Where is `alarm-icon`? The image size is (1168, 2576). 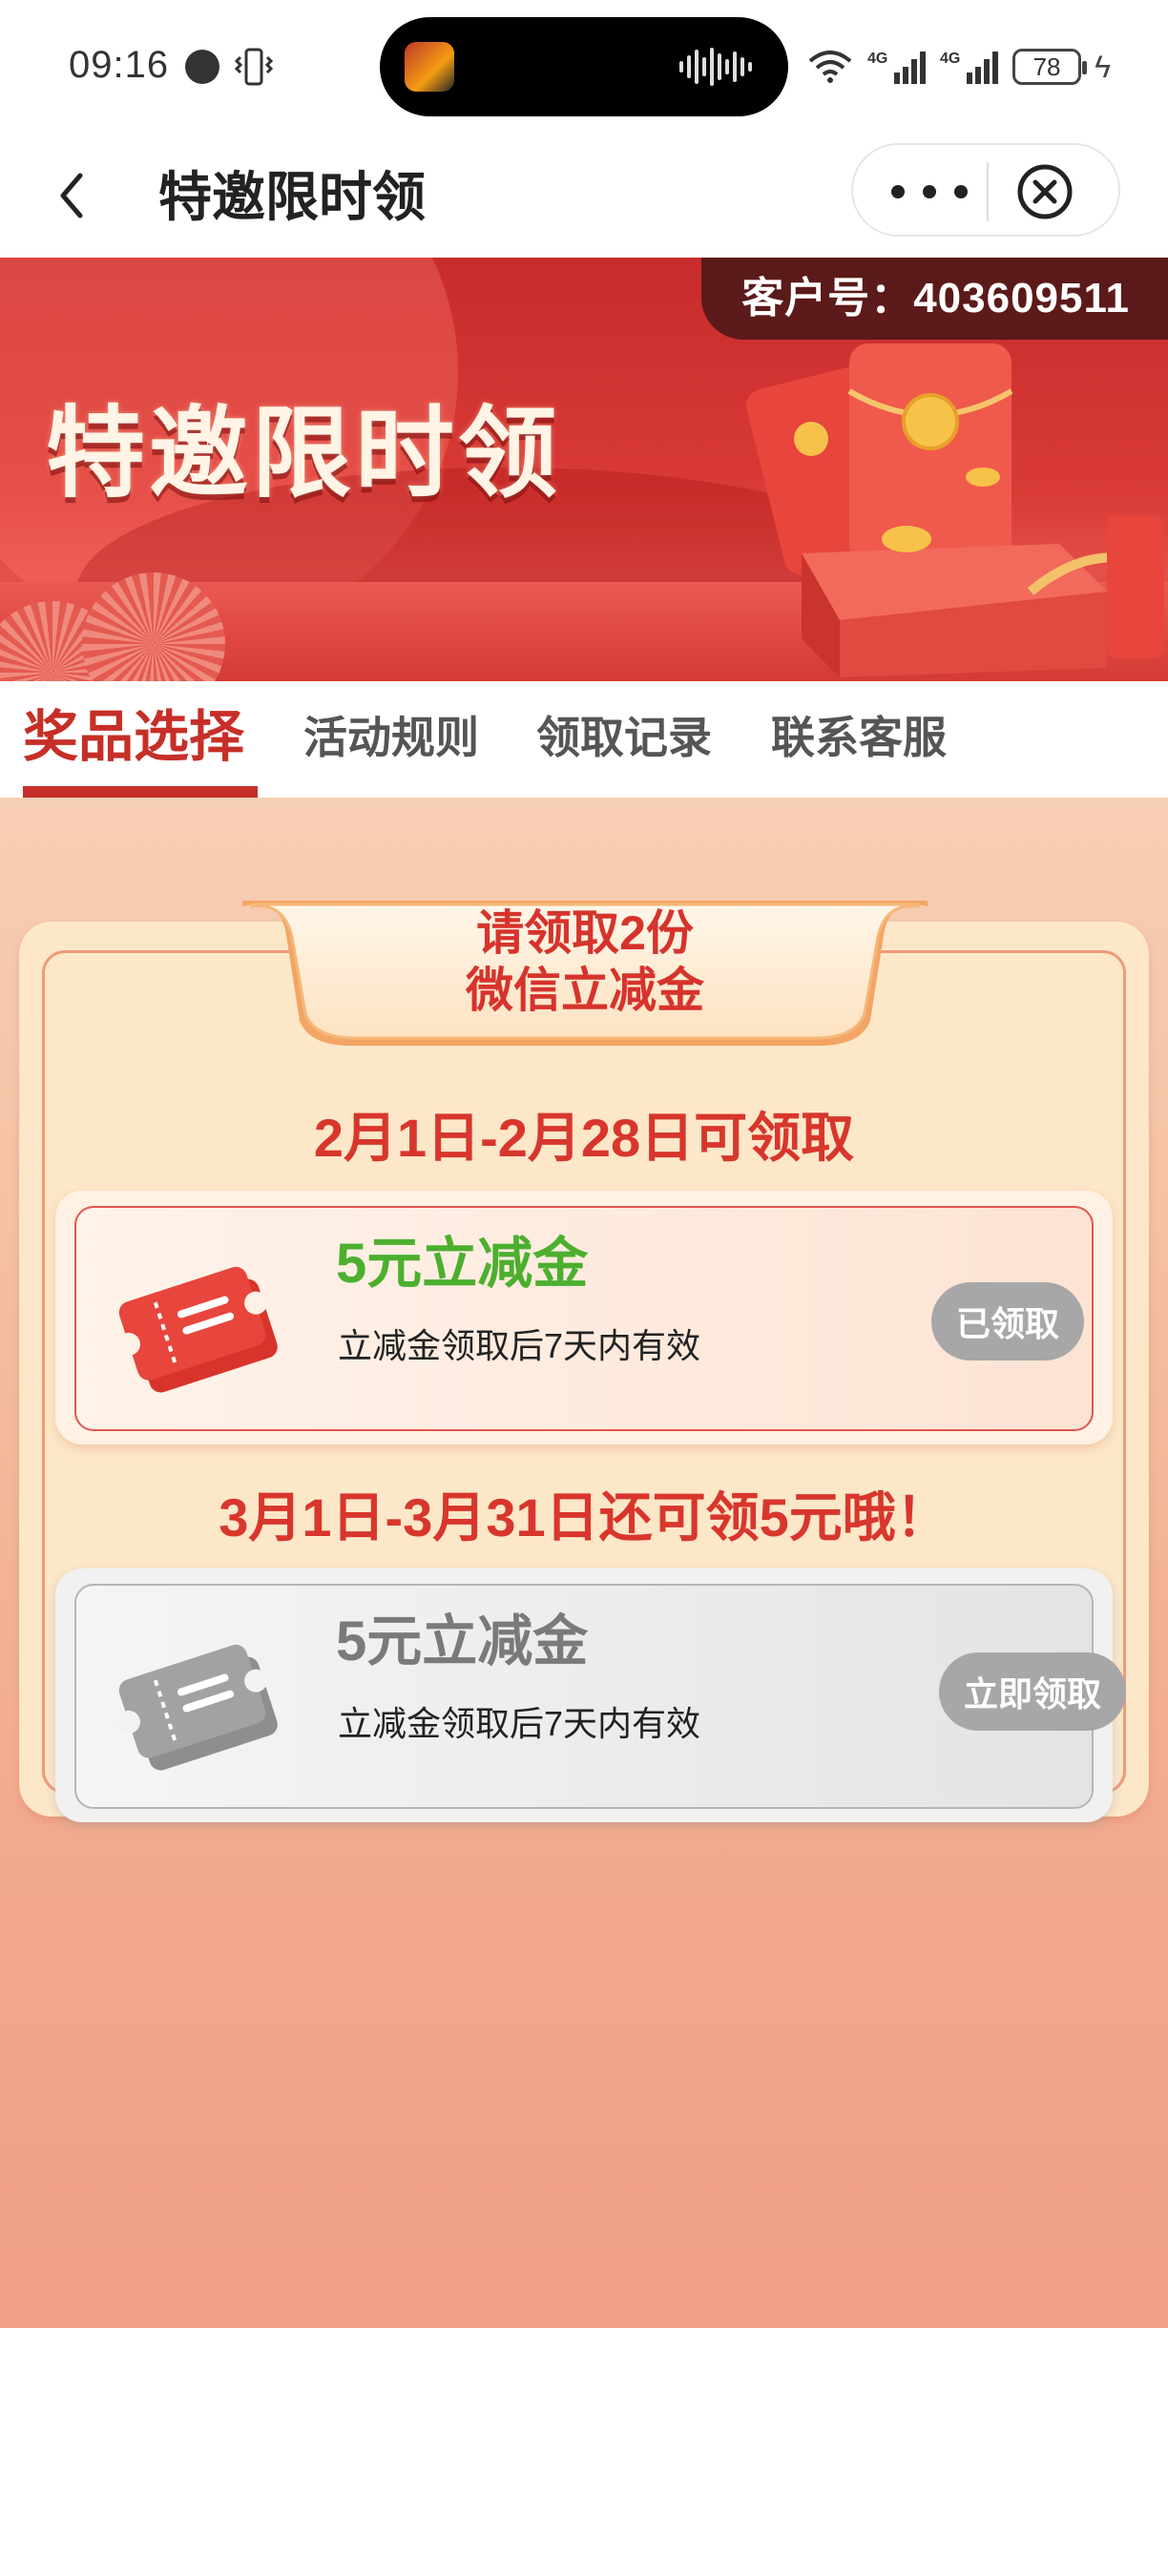 alarm-icon is located at coordinates (202, 67).